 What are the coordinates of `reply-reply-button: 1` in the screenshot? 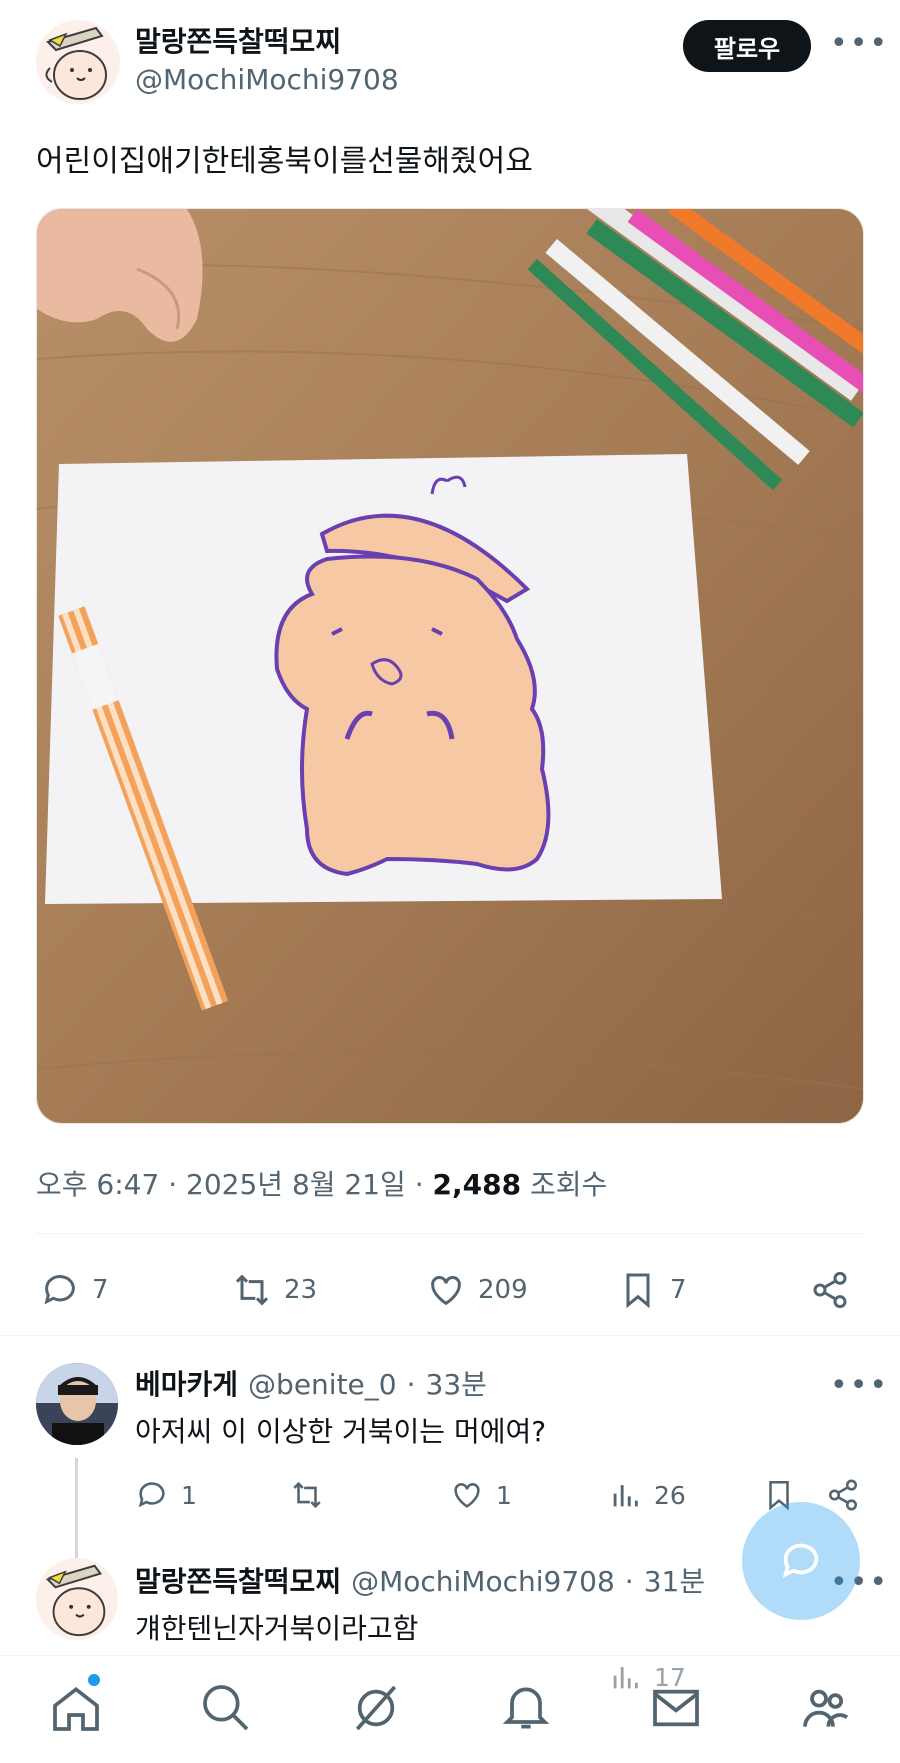 It's located at (166, 1495).